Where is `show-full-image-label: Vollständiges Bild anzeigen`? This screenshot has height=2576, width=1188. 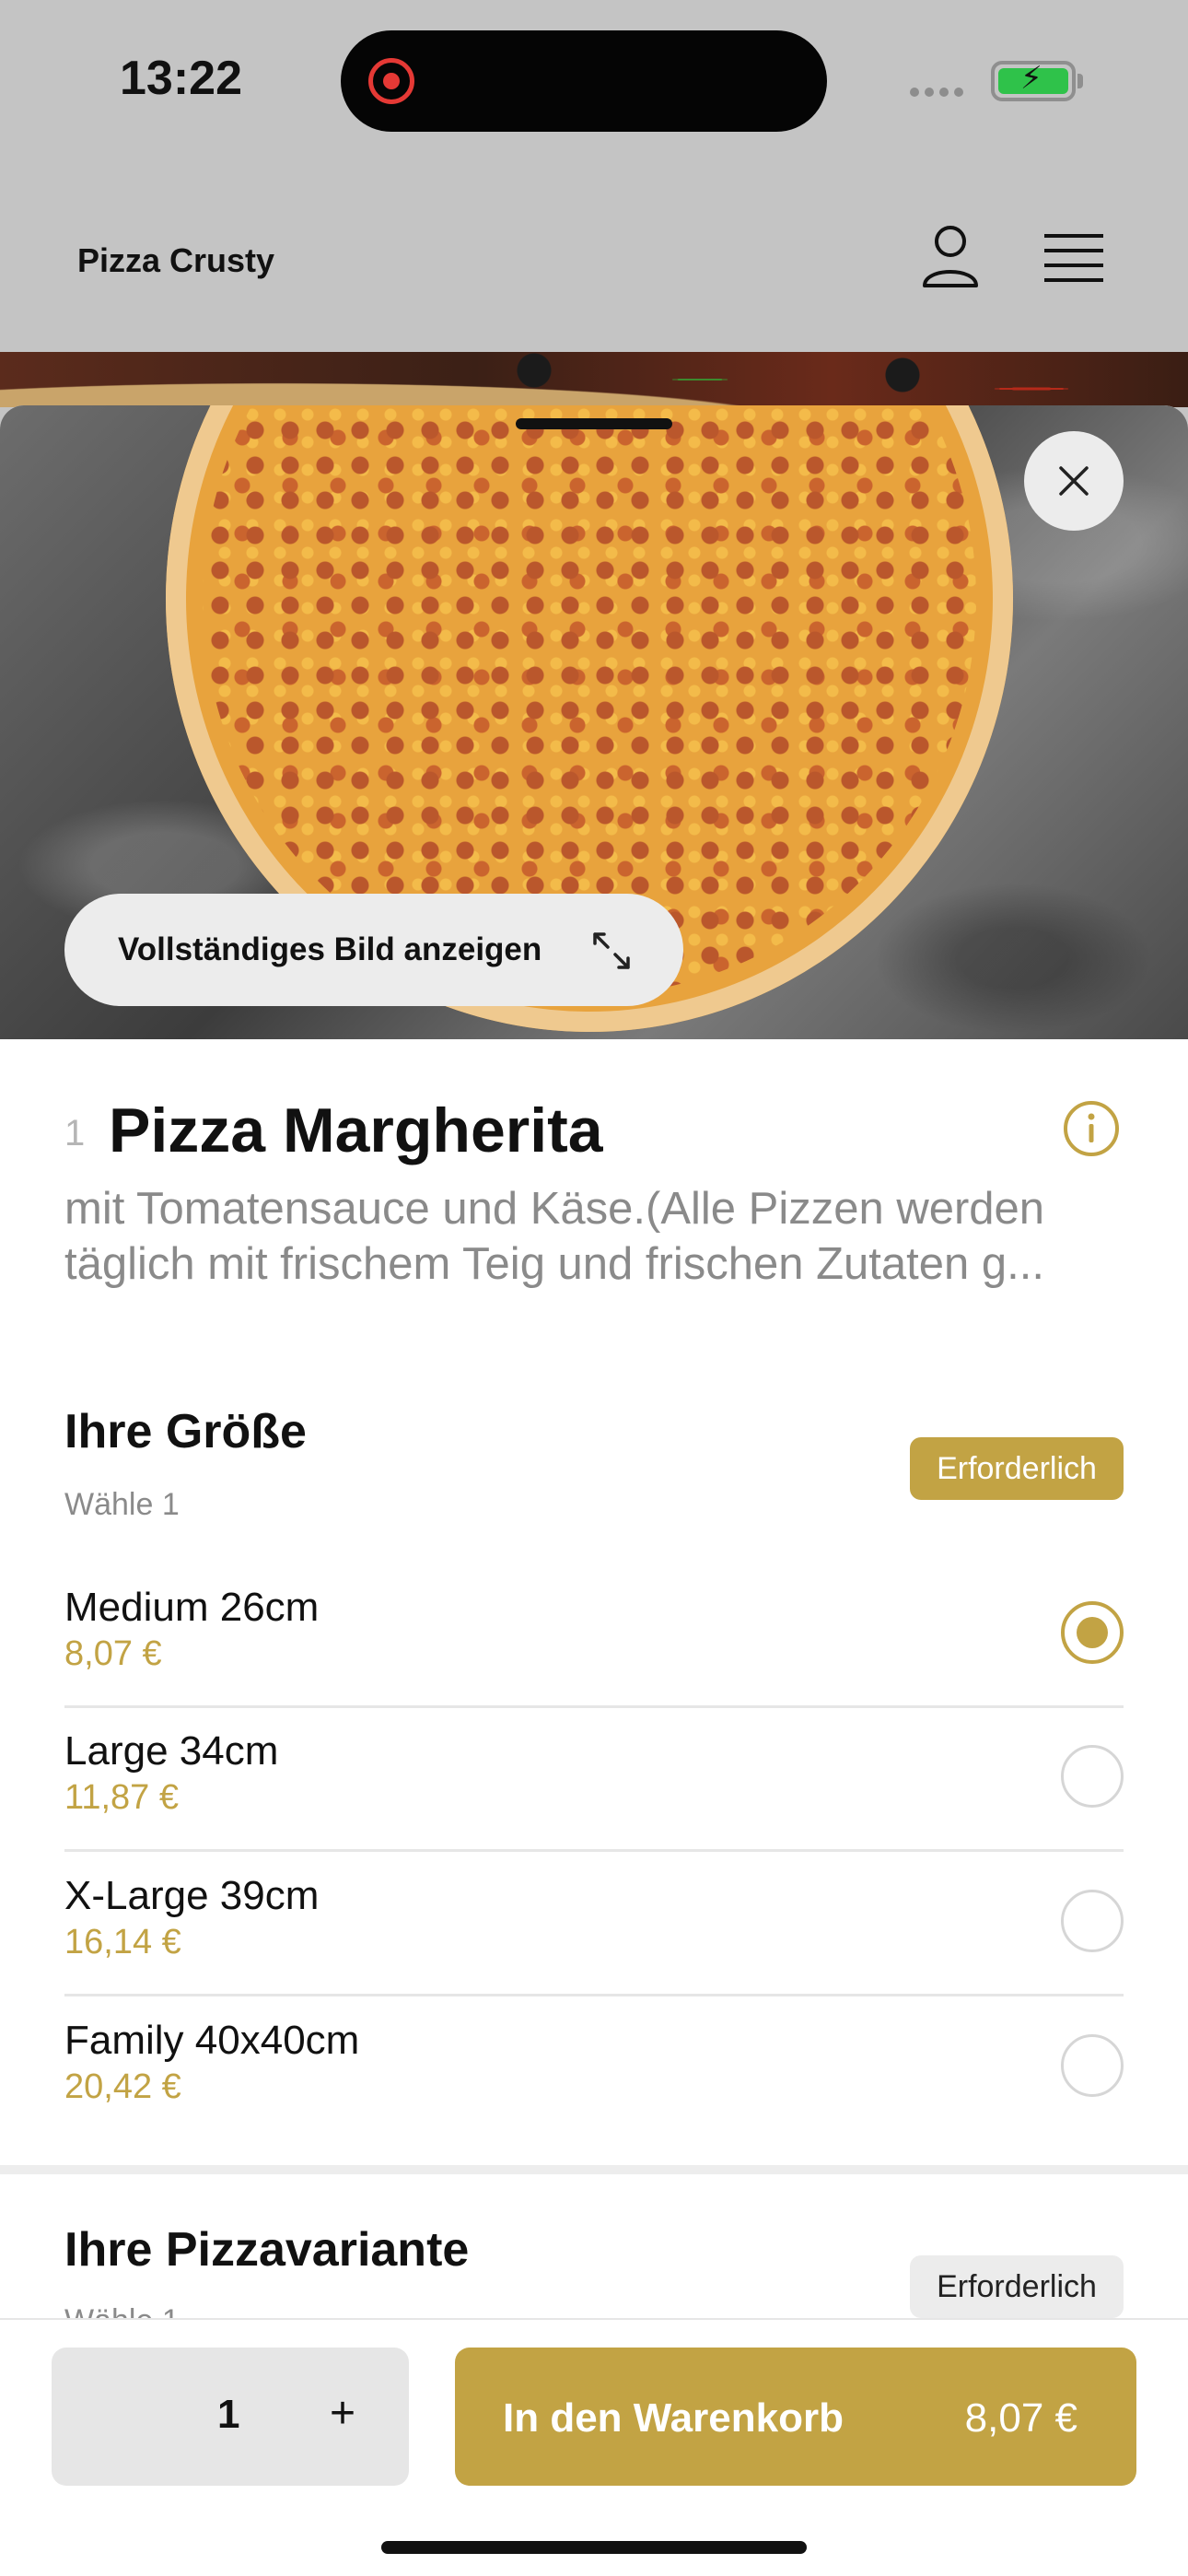 show-full-image-label: Vollständiges Bild anzeigen is located at coordinates (330, 949).